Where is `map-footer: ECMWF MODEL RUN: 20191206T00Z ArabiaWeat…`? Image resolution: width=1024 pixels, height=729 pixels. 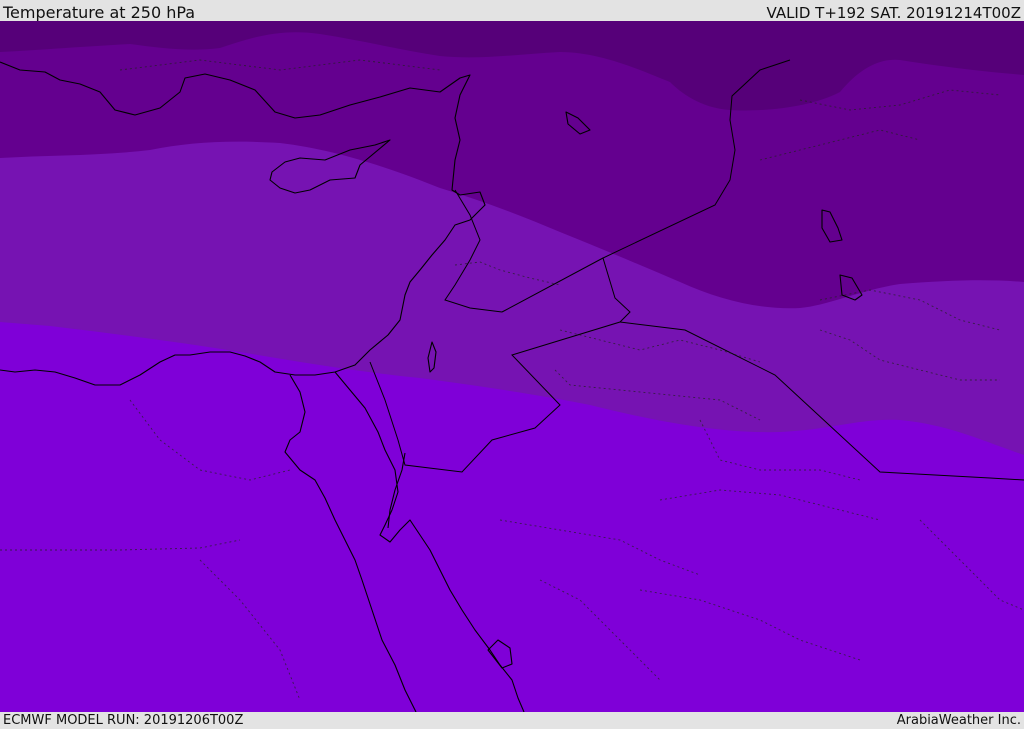
map-footer: ECMWF MODEL RUN: 20191206T00Z ArabiaWeat… is located at coordinates (512, 720).